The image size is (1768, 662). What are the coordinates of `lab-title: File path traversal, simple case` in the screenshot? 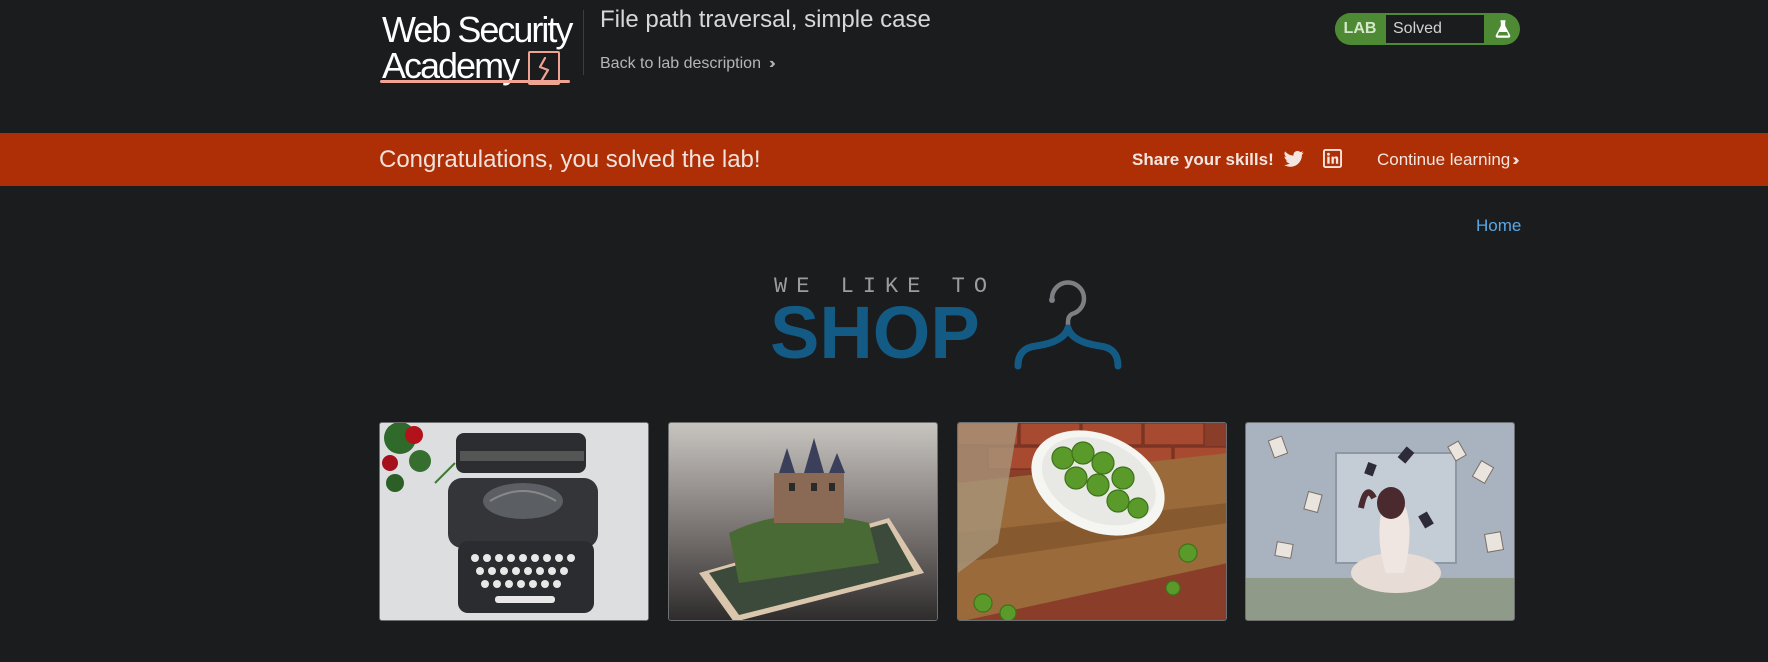 It's located at (765, 19).